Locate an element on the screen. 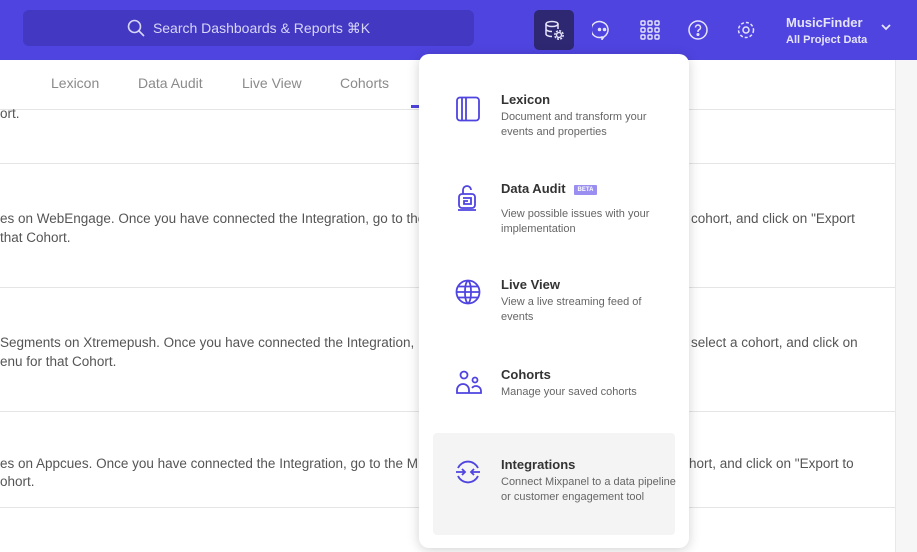 The image size is (917, 552). project-selector: MusicFinder All Project Data is located at coordinates (826, 30).